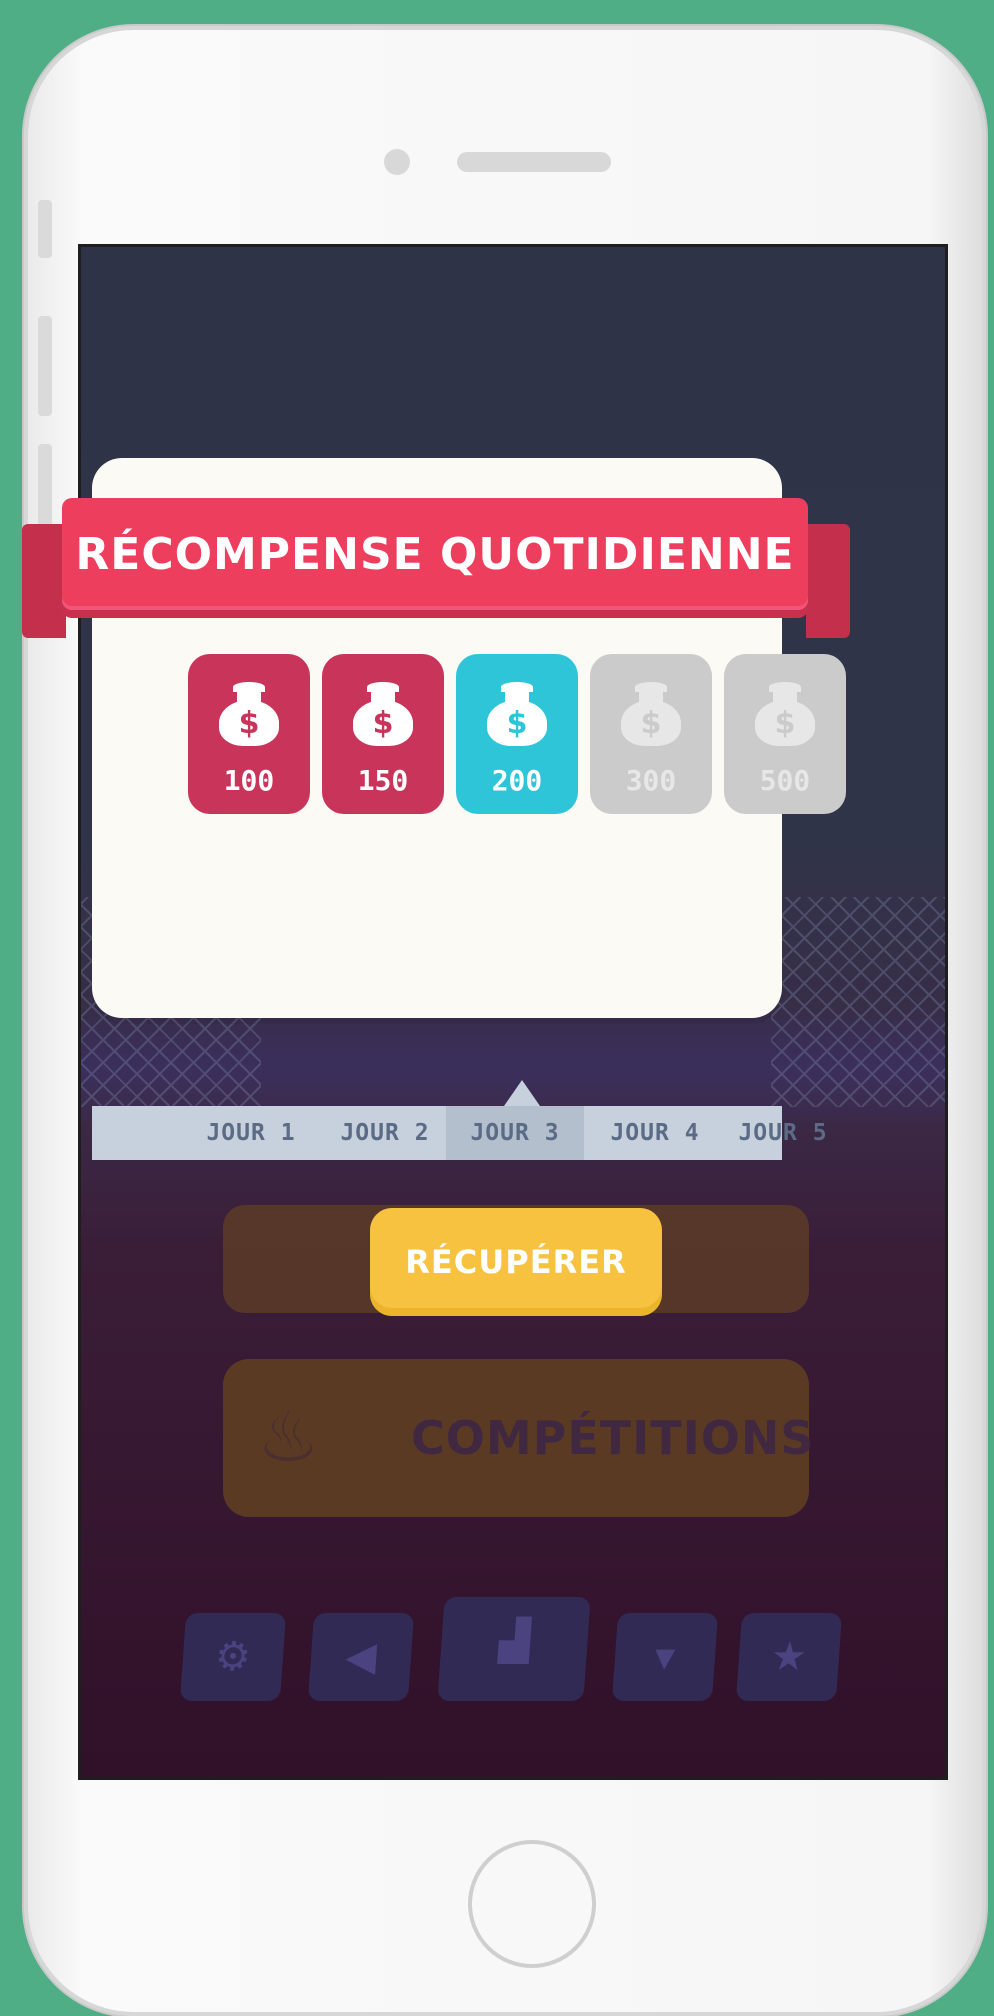  What do you see at coordinates (249, 780) in the screenshot?
I see `reward-amount: 100` at bounding box center [249, 780].